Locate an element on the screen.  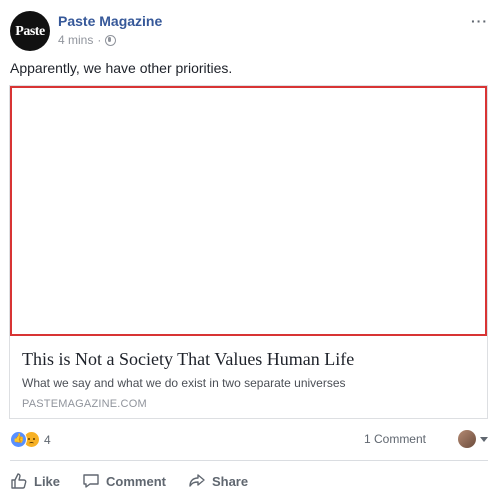
actions-divider is located at coordinates (249, 460).